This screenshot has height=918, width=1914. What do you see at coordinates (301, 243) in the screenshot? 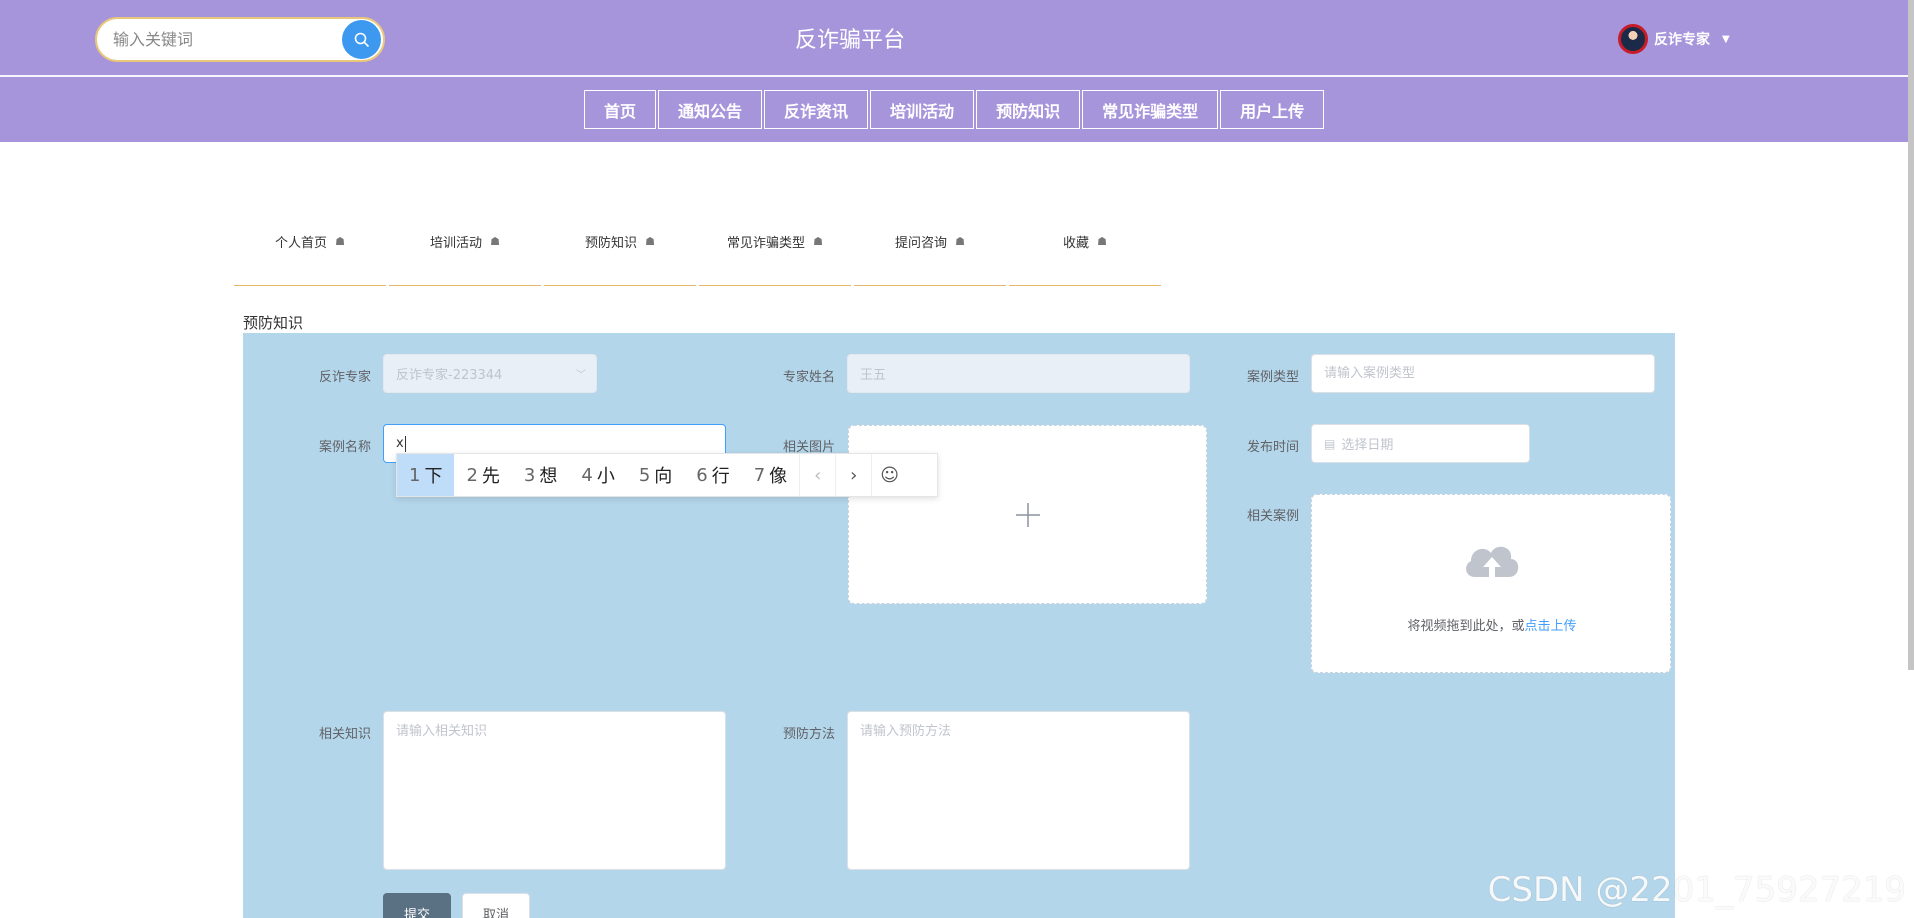
I see `subtab-label: 个人首页` at bounding box center [301, 243].